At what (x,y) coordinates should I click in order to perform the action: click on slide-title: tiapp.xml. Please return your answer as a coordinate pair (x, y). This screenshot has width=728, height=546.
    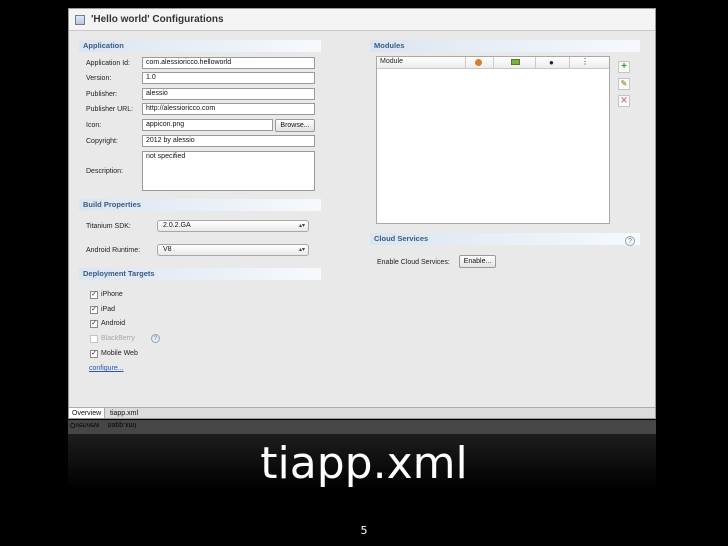
    Looking at the image, I should click on (364, 463).